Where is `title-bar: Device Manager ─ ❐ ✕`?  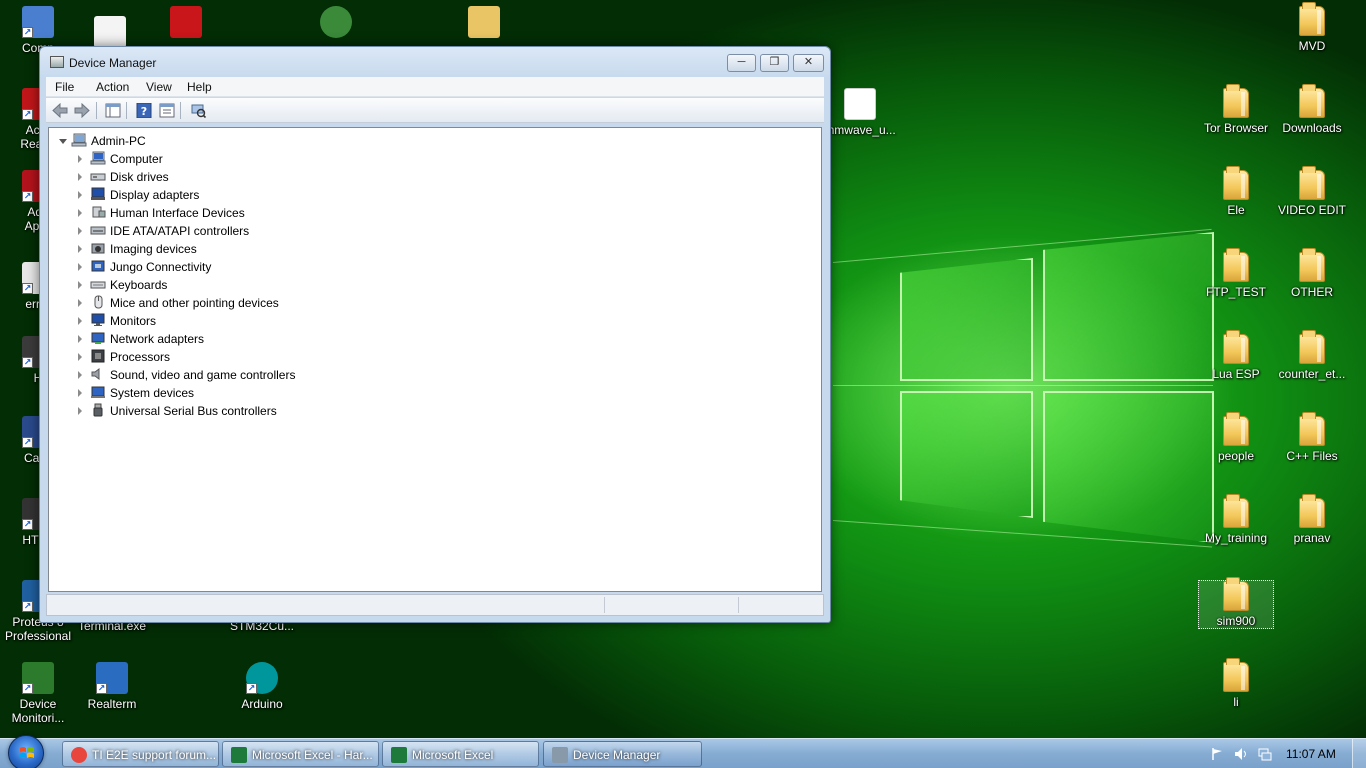
title-bar: Device Manager ─ ❐ ✕ is located at coordinates (435, 62).